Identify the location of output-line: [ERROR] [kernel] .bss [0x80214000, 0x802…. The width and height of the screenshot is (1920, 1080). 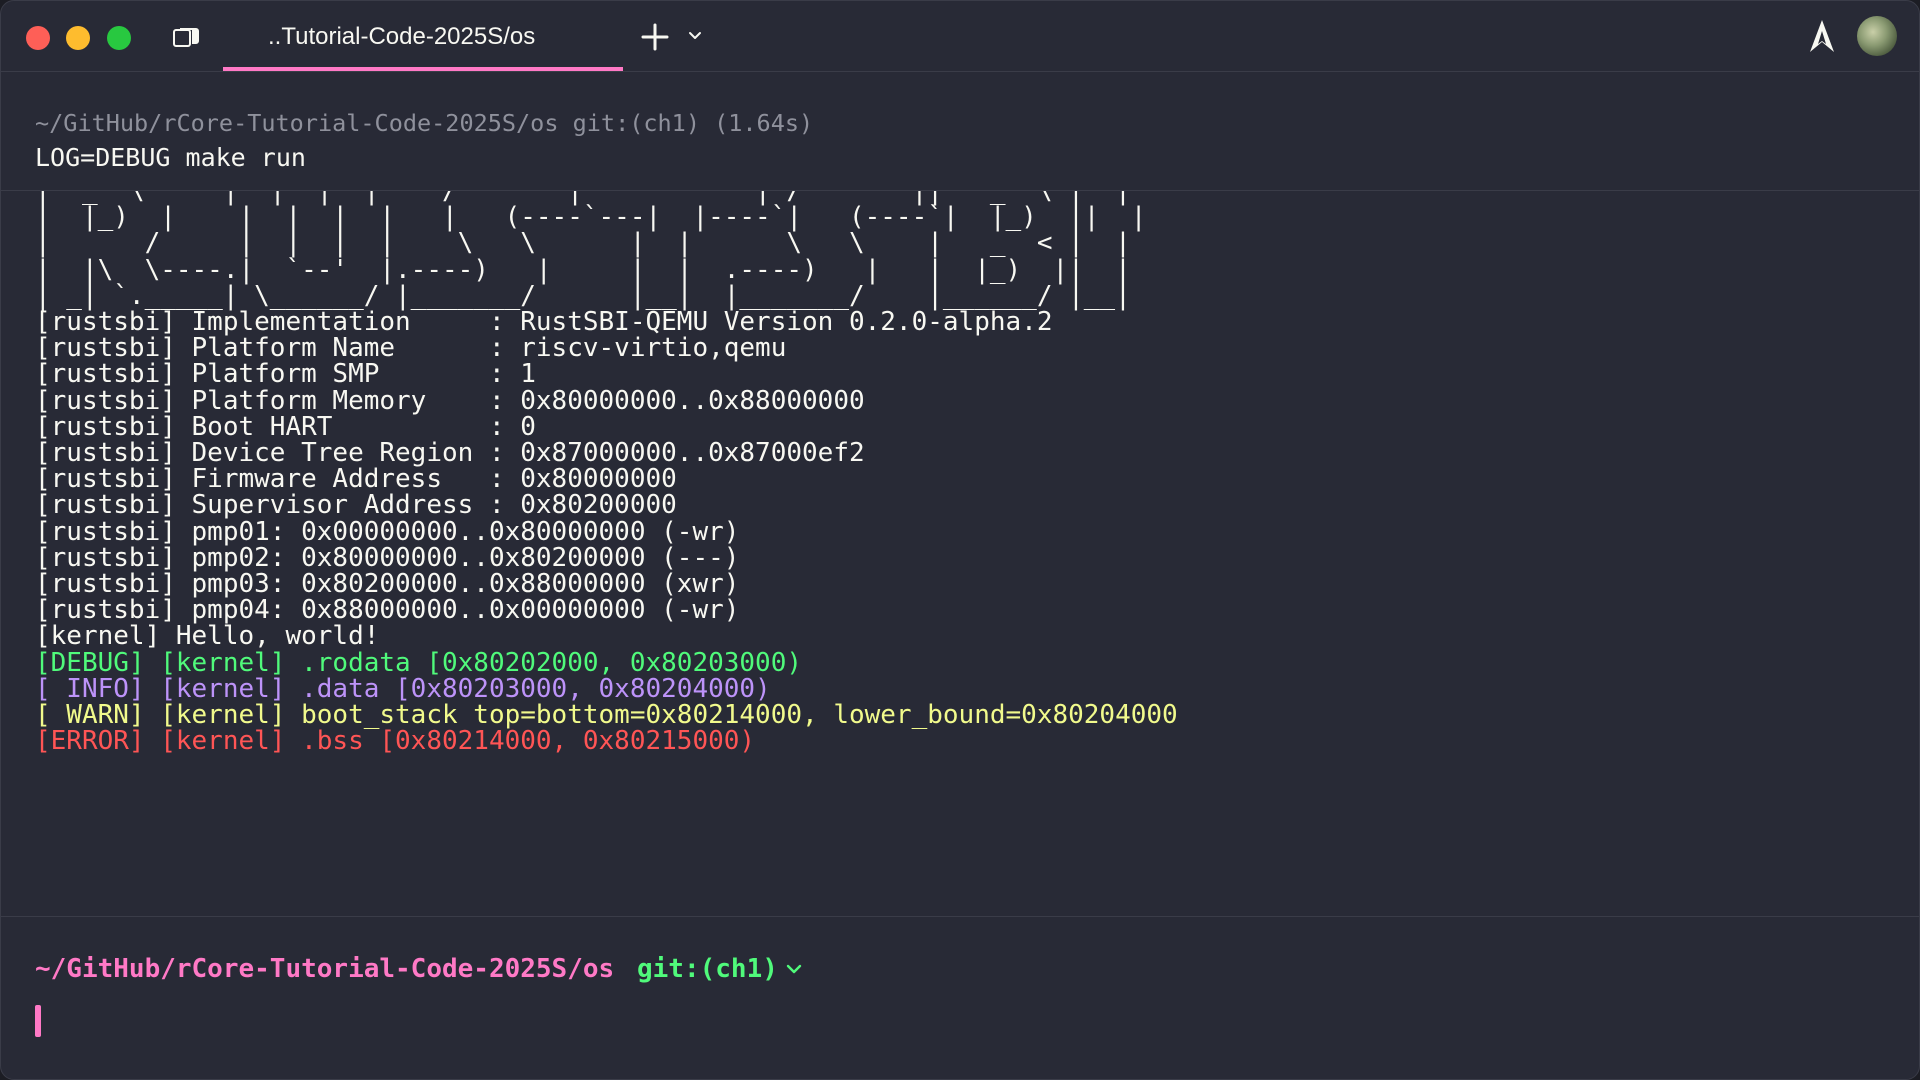
(395, 741).